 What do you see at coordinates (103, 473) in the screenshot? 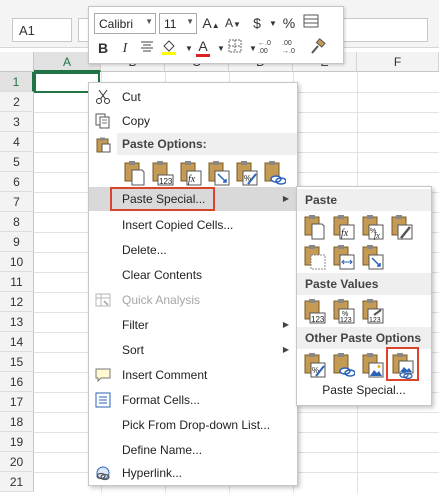
I see `hyperlink-icon` at bounding box center [103, 473].